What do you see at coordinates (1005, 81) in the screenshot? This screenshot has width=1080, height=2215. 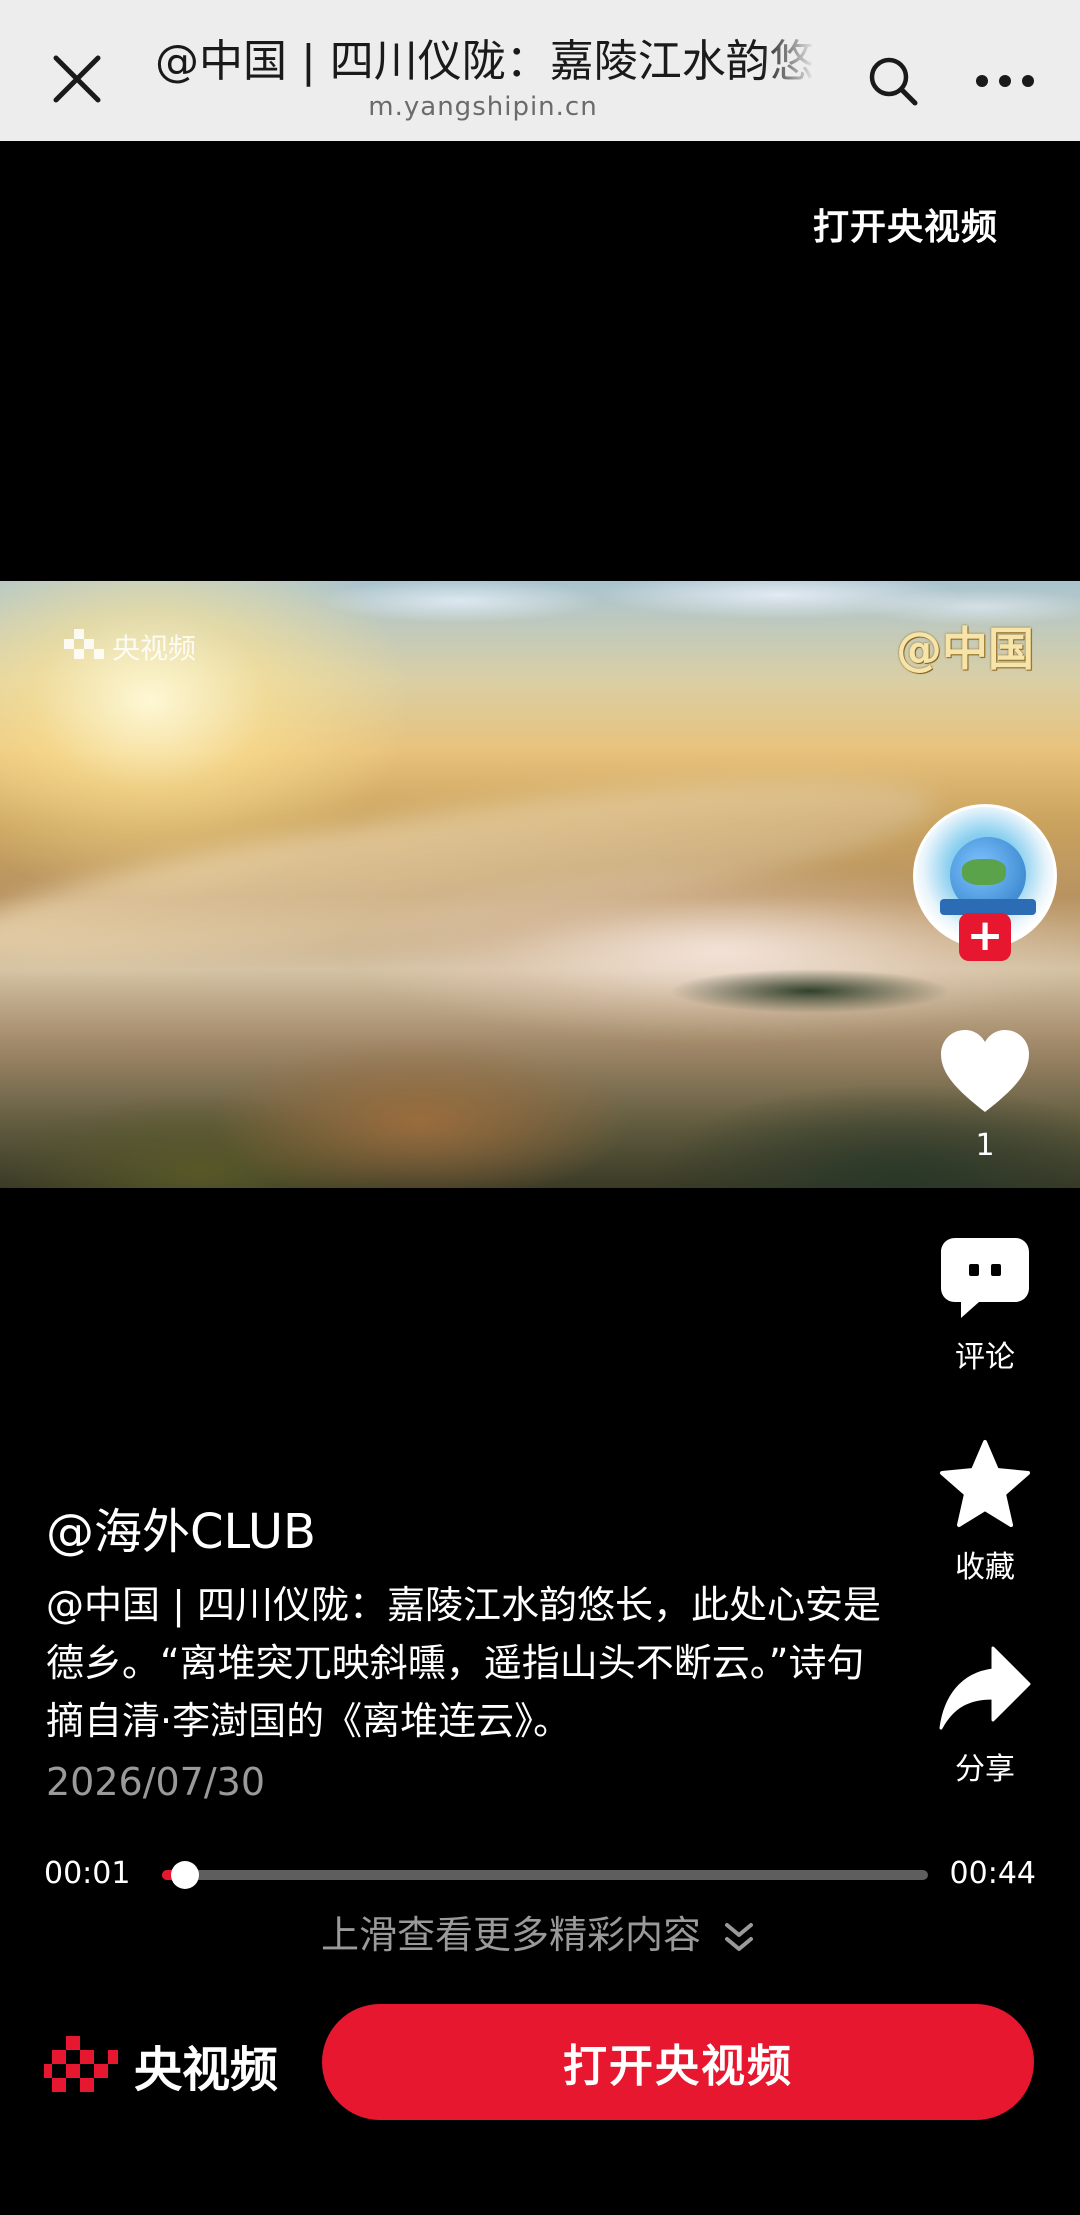 I see `more-options-icon` at bounding box center [1005, 81].